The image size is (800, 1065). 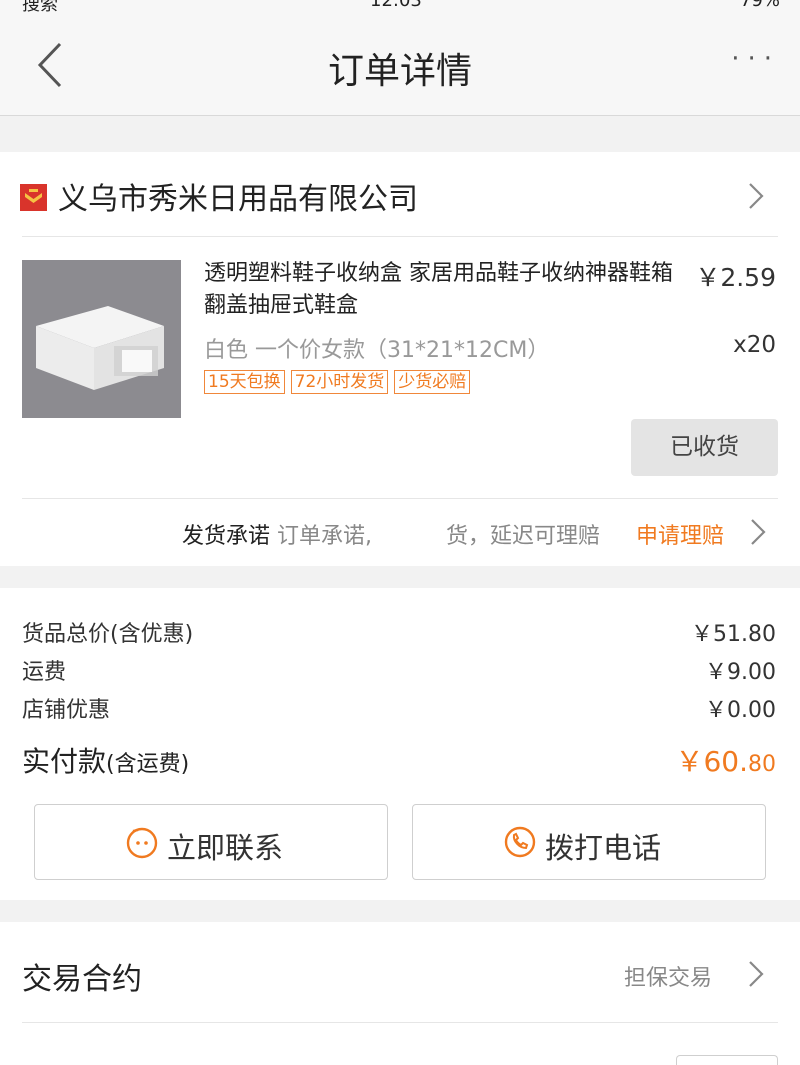 I want to click on service-tag: 15天包换, so click(x=244, y=382).